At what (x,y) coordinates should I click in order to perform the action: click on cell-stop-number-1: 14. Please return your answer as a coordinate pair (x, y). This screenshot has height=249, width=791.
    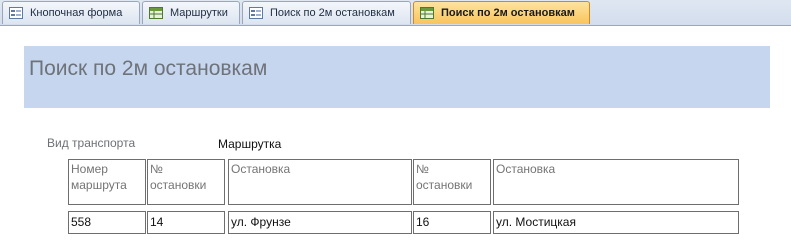
    Looking at the image, I should click on (186, 222).